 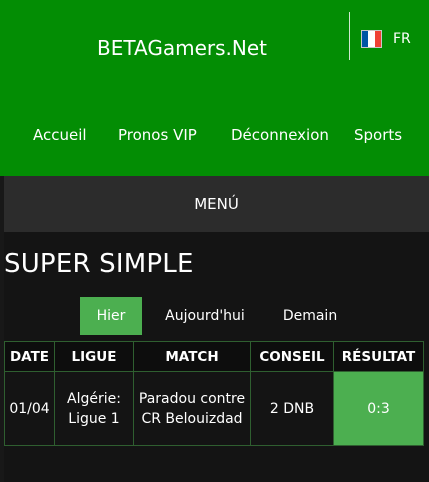 I want to click on cell-league: Algérie: Ligue 1, so click(x=94, y=408).